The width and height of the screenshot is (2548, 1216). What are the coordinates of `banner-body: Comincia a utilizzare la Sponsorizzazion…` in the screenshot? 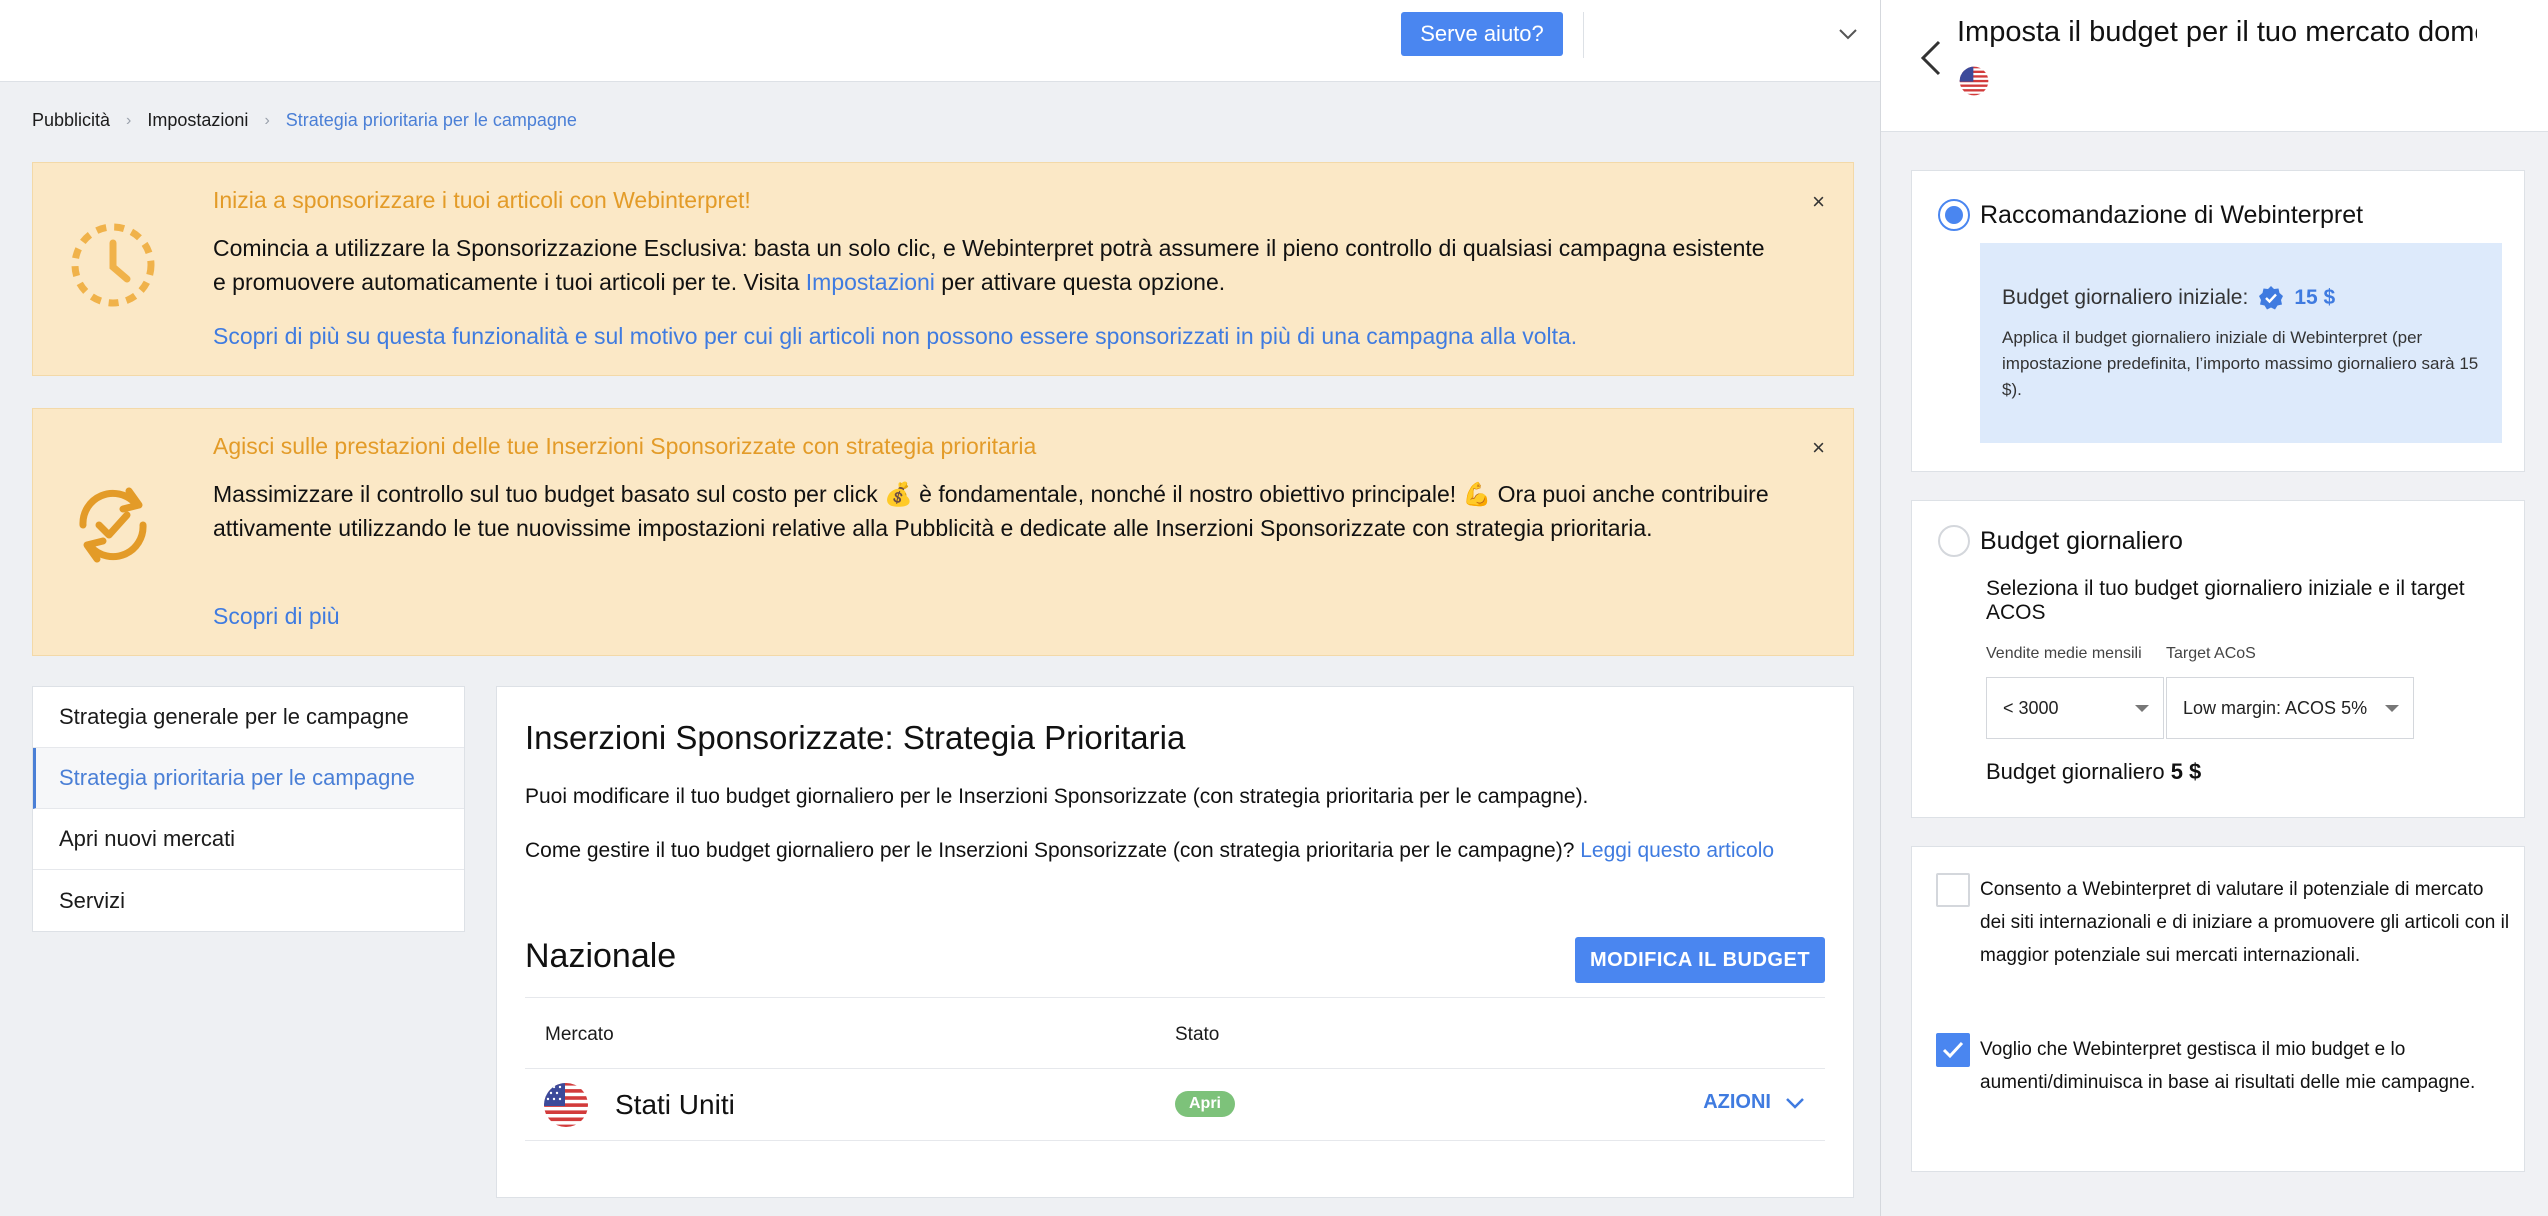 It's located at (993, 265).